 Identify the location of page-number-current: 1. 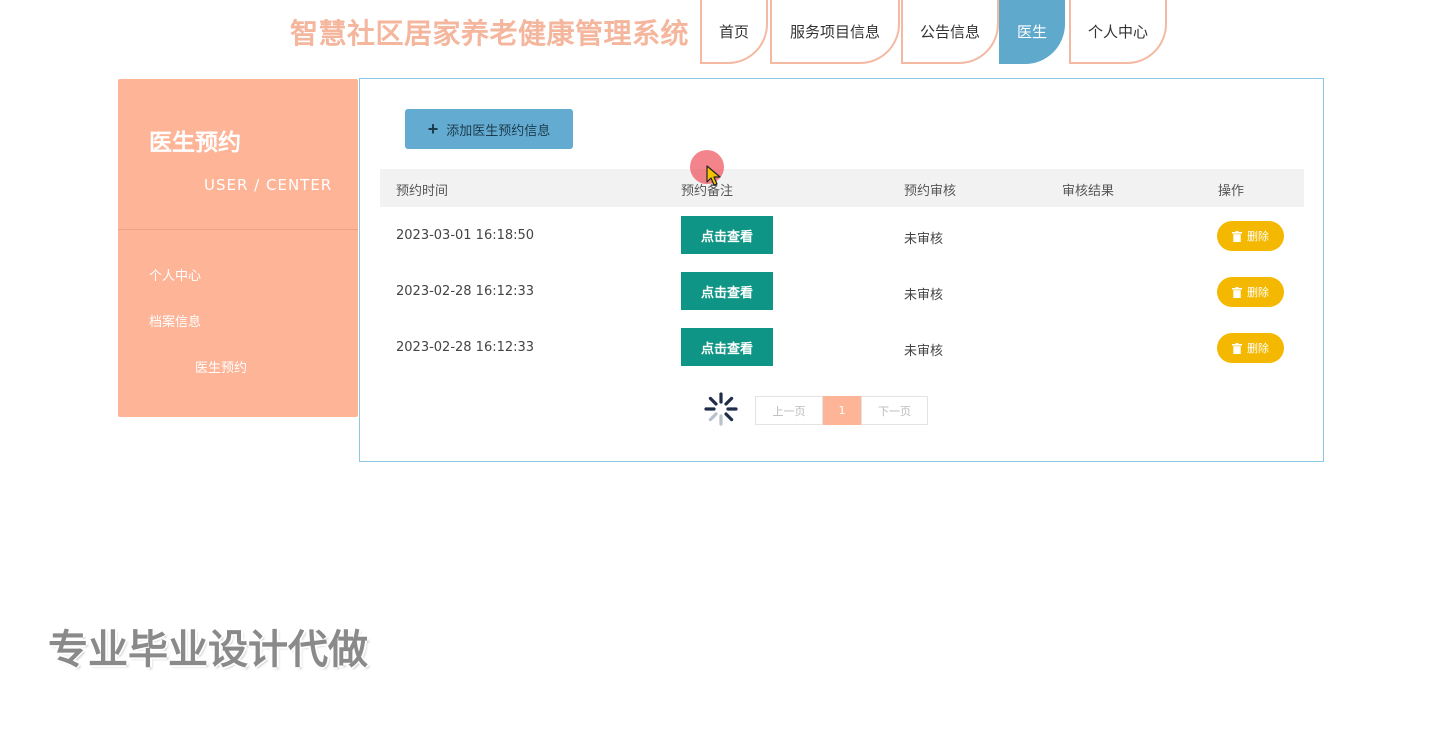
(842, 410).